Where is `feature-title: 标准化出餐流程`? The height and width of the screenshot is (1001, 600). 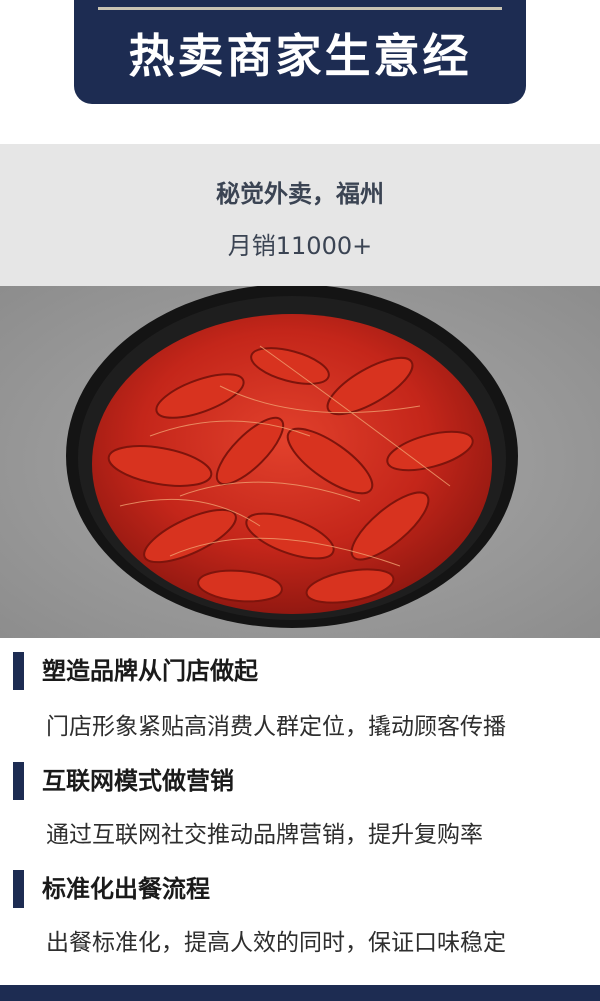 feature-title: 标准化出餐流程 is located at coordinates (126, 889).